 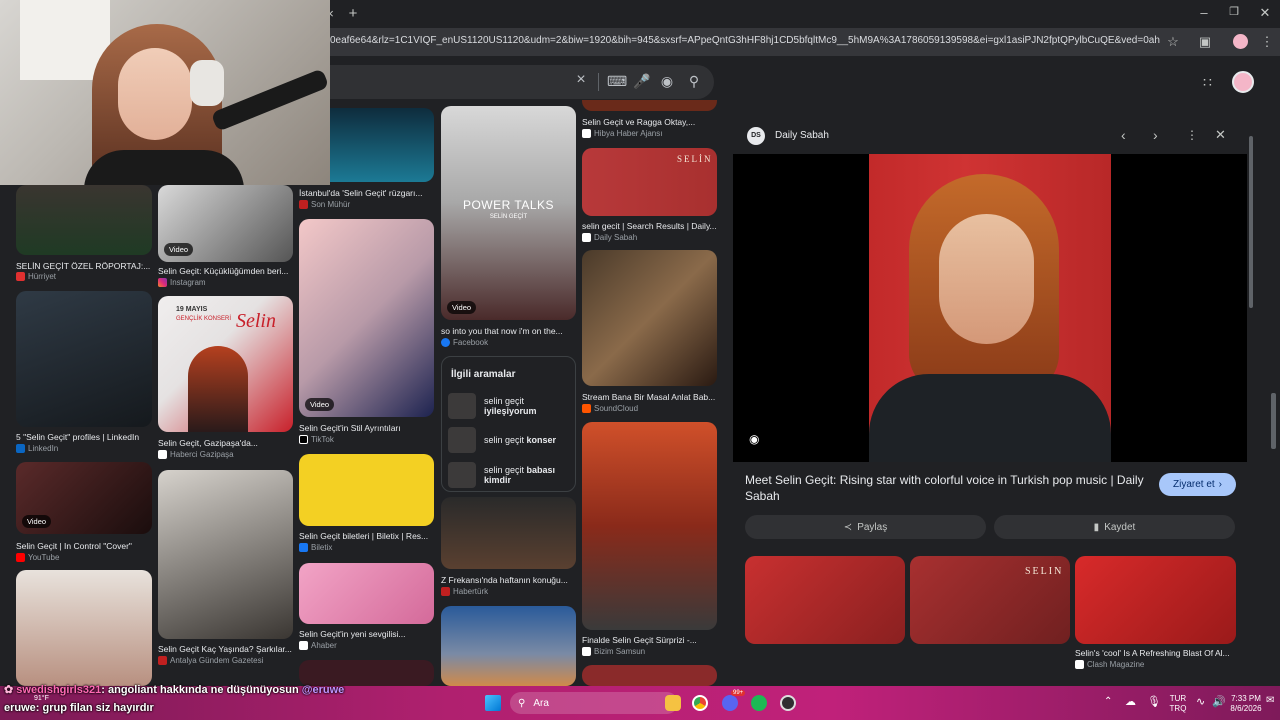 I want to click on previous-icon: ‹, so click(x=1123, y=135).